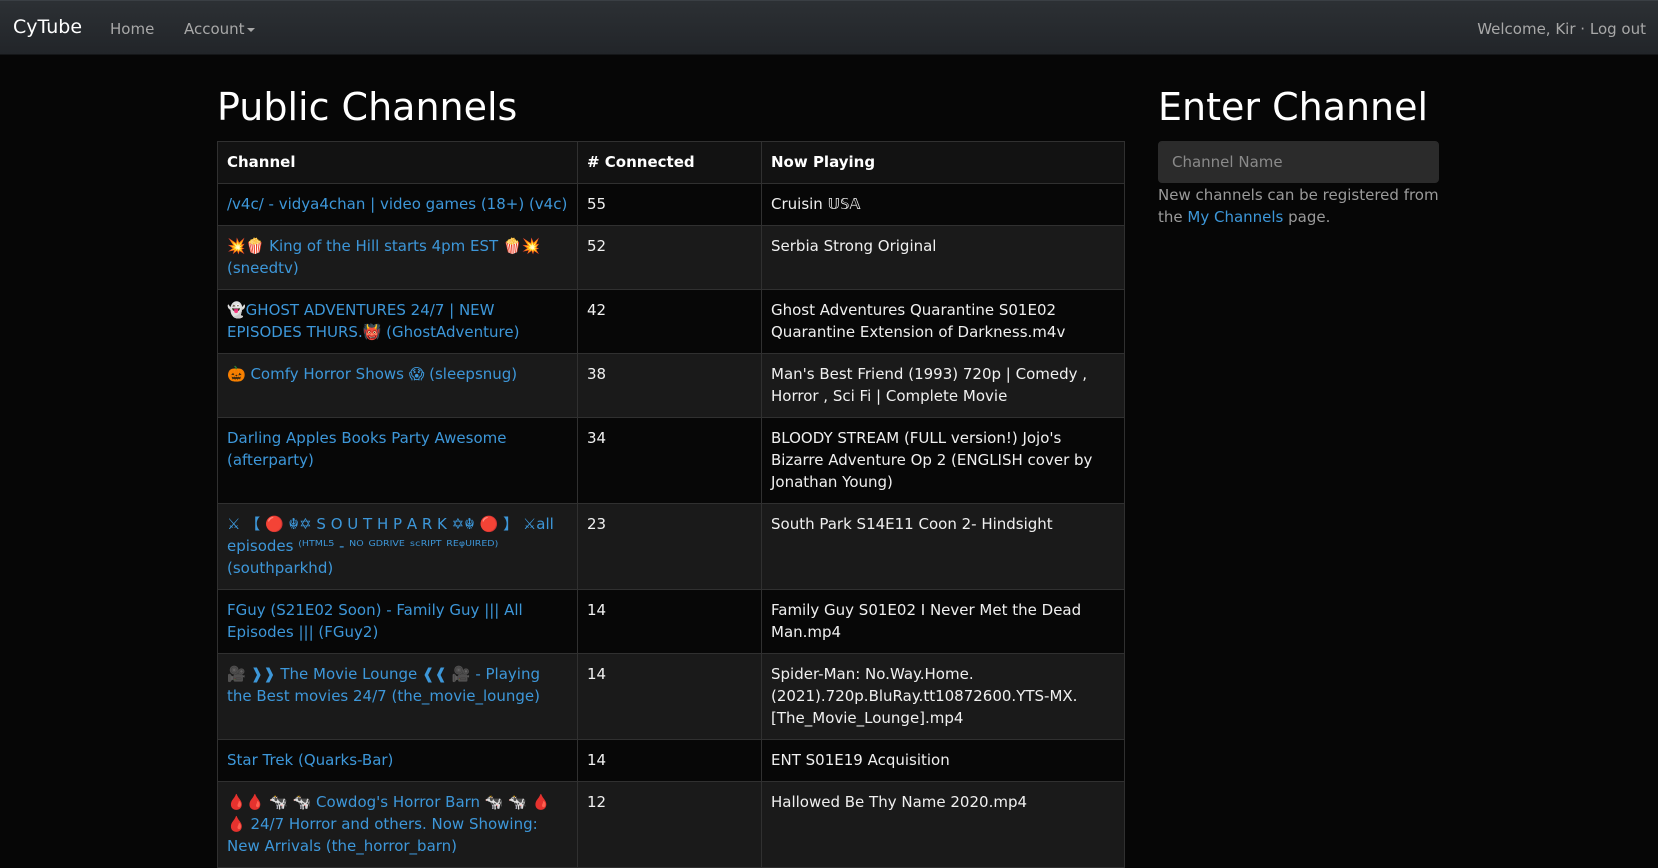  Describe the element at coordinates (397, 385) in the screenshot. I see `channel-link: 🎃 Comfy Horror Shows 😱 (sleepsnug)` at that location.